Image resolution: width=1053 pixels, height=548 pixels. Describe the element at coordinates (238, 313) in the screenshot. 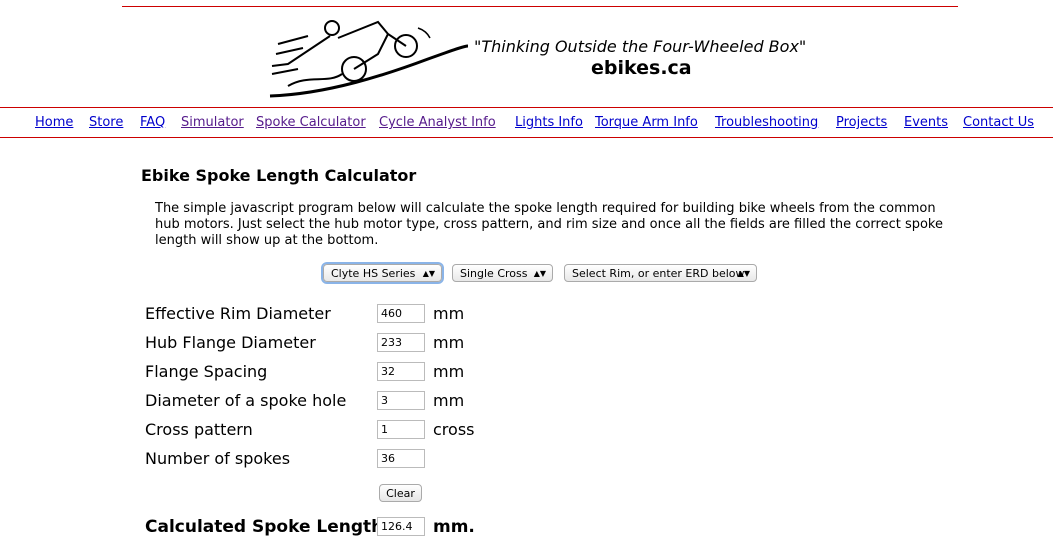

I see `erd-label: Effective Rim Diameter` at that location.